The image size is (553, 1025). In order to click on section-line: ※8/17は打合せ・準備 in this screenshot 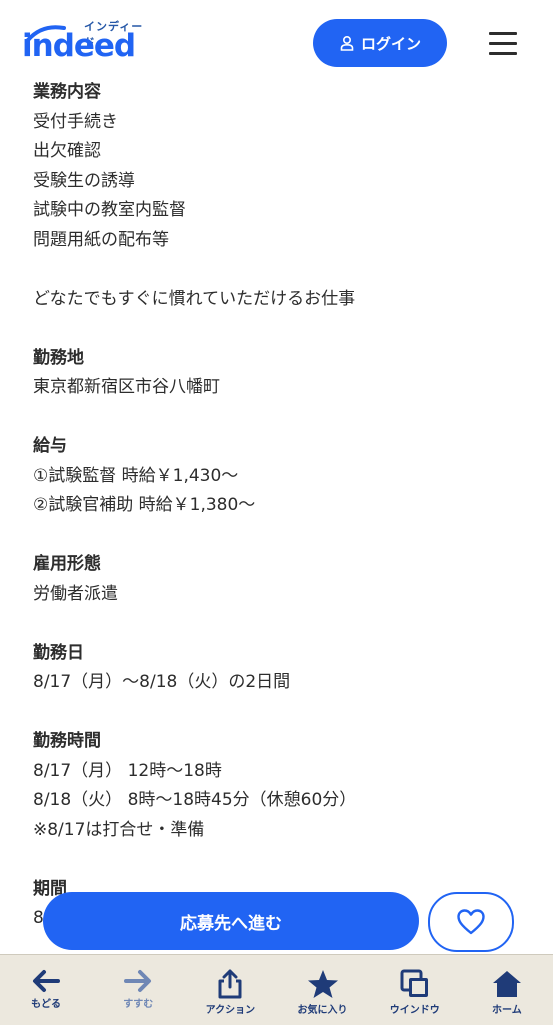, I will do `click(119, 829)`.